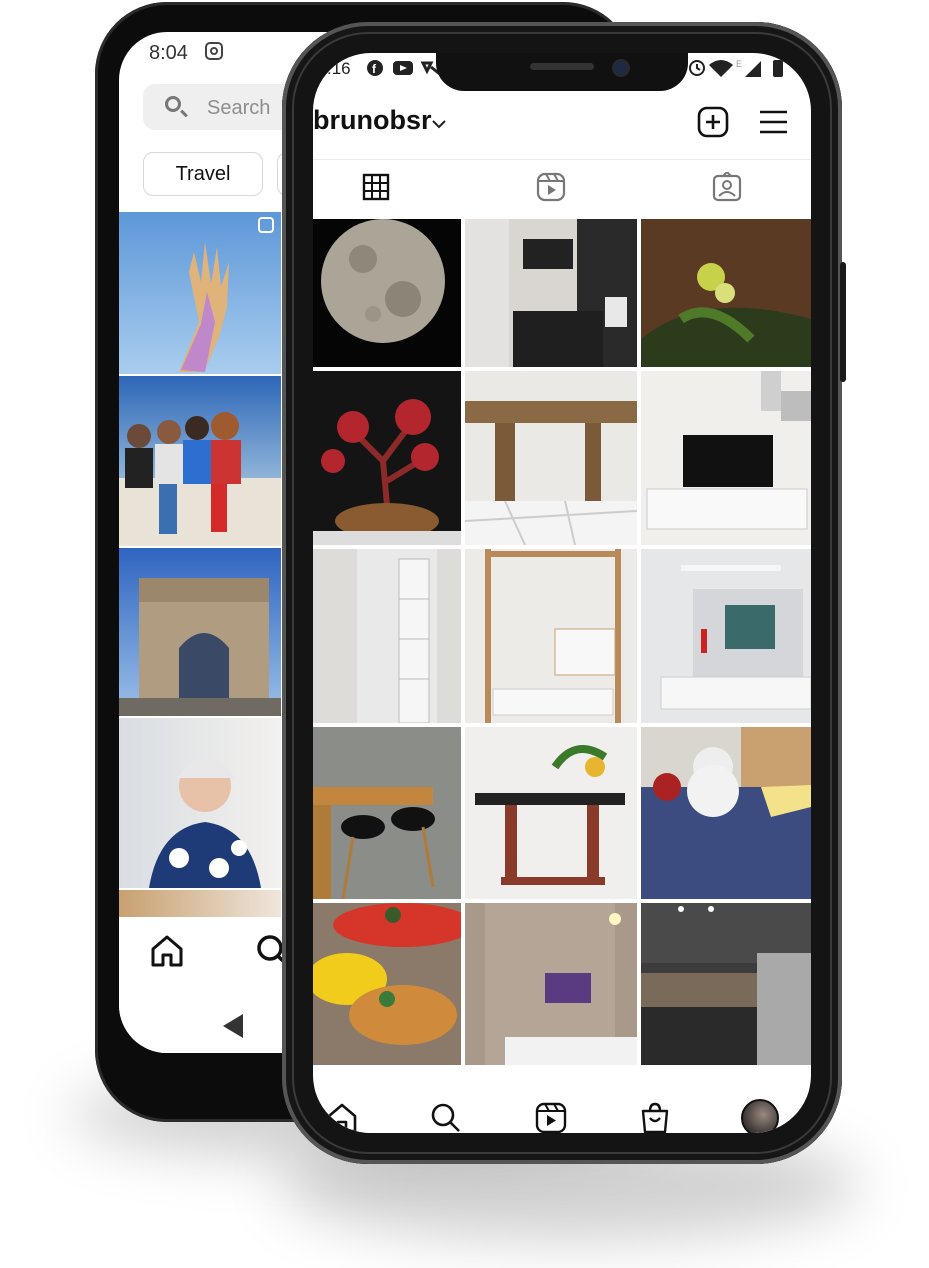 This screenshot has height=1268, width=929. Describe the element at coordinates (200, 647) in the screenshot. I see `triumphal-arch-image` at that location.